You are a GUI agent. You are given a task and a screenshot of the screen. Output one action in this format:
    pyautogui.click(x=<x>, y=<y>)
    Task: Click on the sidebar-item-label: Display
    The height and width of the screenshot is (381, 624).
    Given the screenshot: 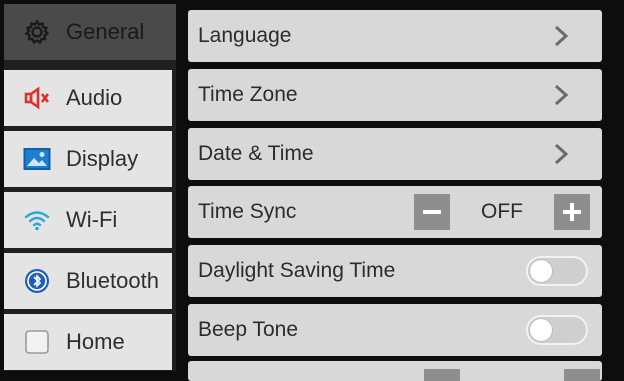 What is the action you would take?
    pyautogui.click(x=102, y=158)
    